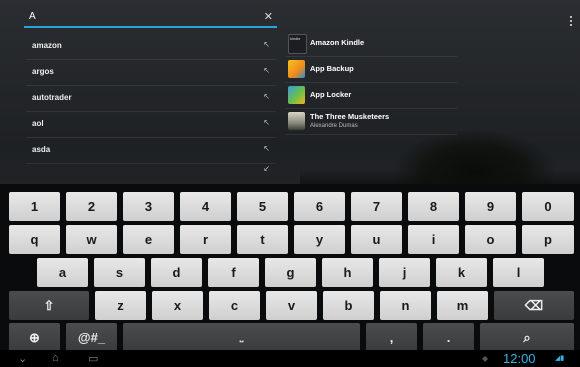 The height and width of the screenshot is (367, 580). What do you see at coordinates (234, 305) in the screenshot?
I see `key-c: c` at bounding box center [234, 305].